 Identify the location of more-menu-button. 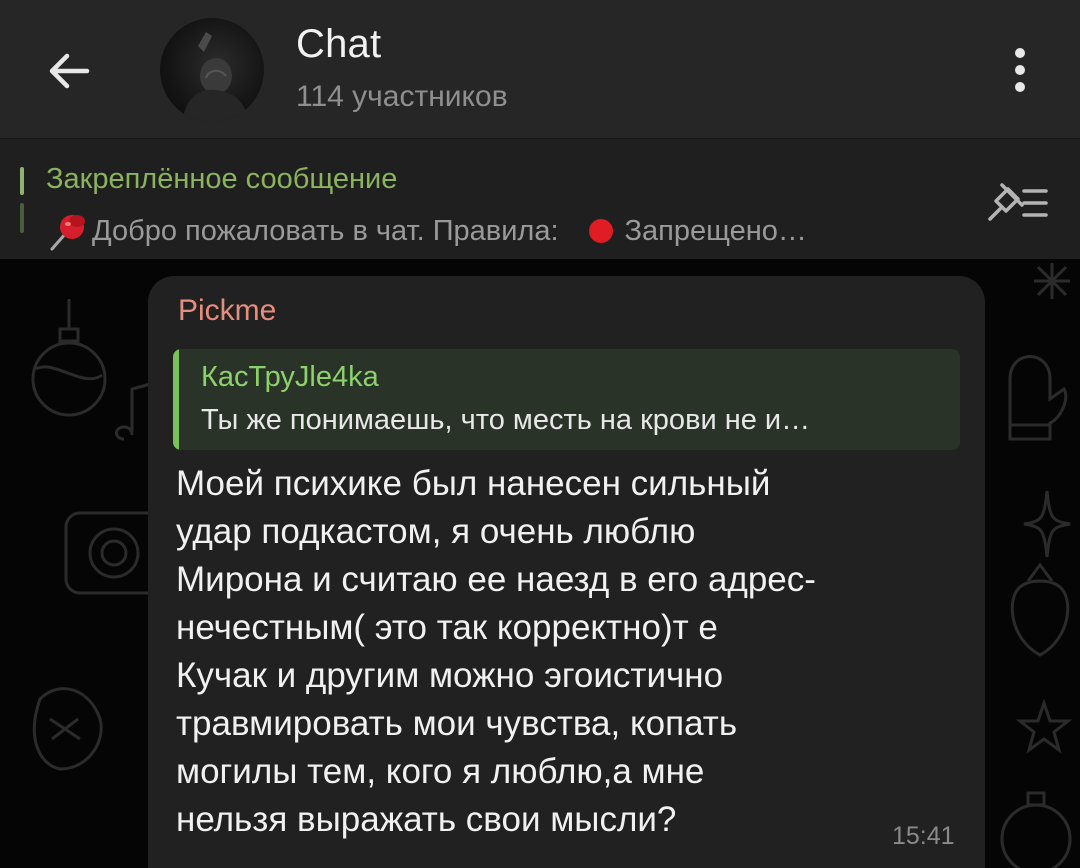
(1020, 70).